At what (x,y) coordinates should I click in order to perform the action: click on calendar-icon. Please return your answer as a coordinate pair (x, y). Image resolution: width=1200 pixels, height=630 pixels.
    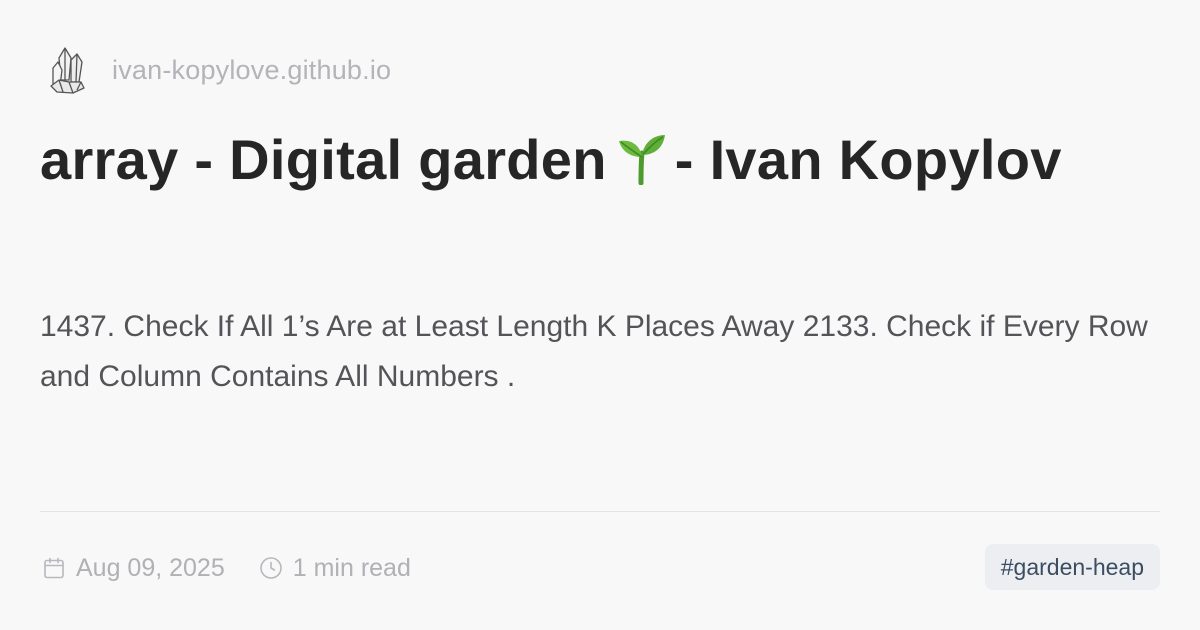
    Looking at the image, I should click on (54, 568).